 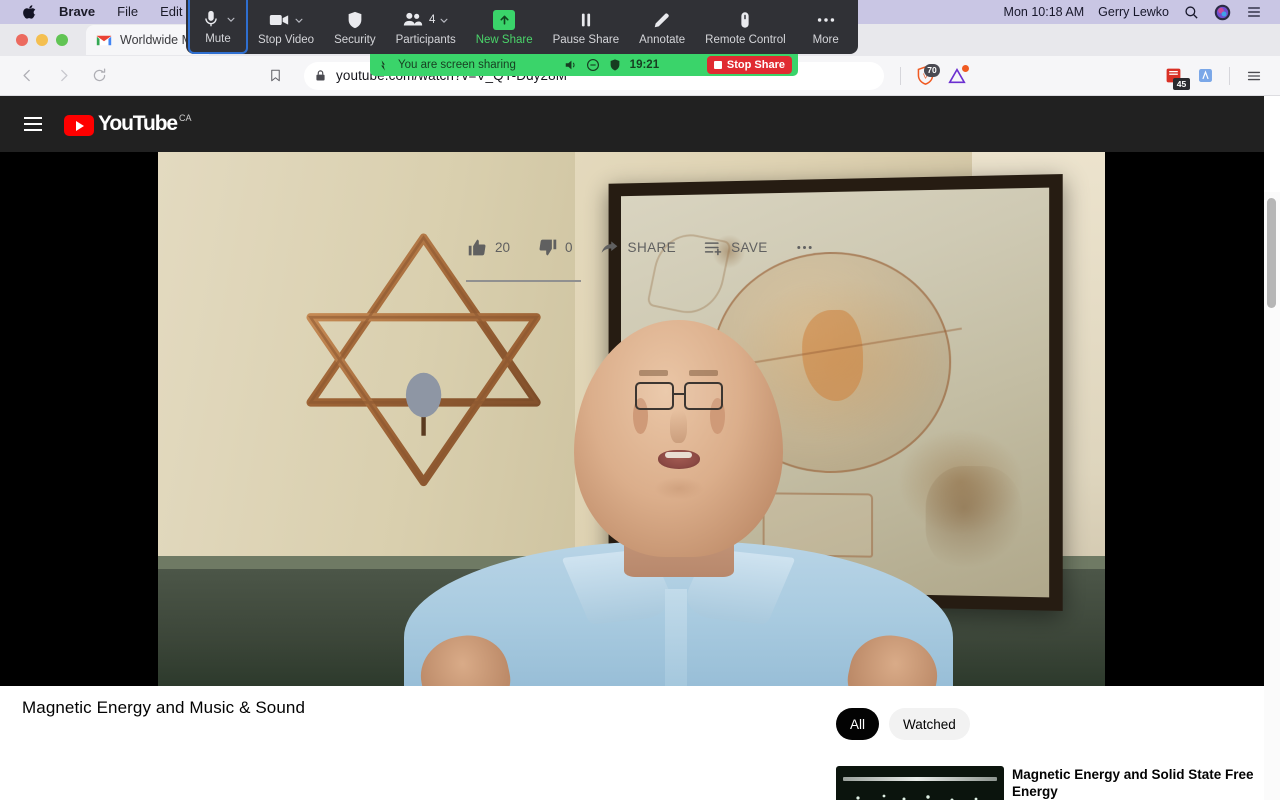 I want to click on apple-icon, so click(x=30, y=12).